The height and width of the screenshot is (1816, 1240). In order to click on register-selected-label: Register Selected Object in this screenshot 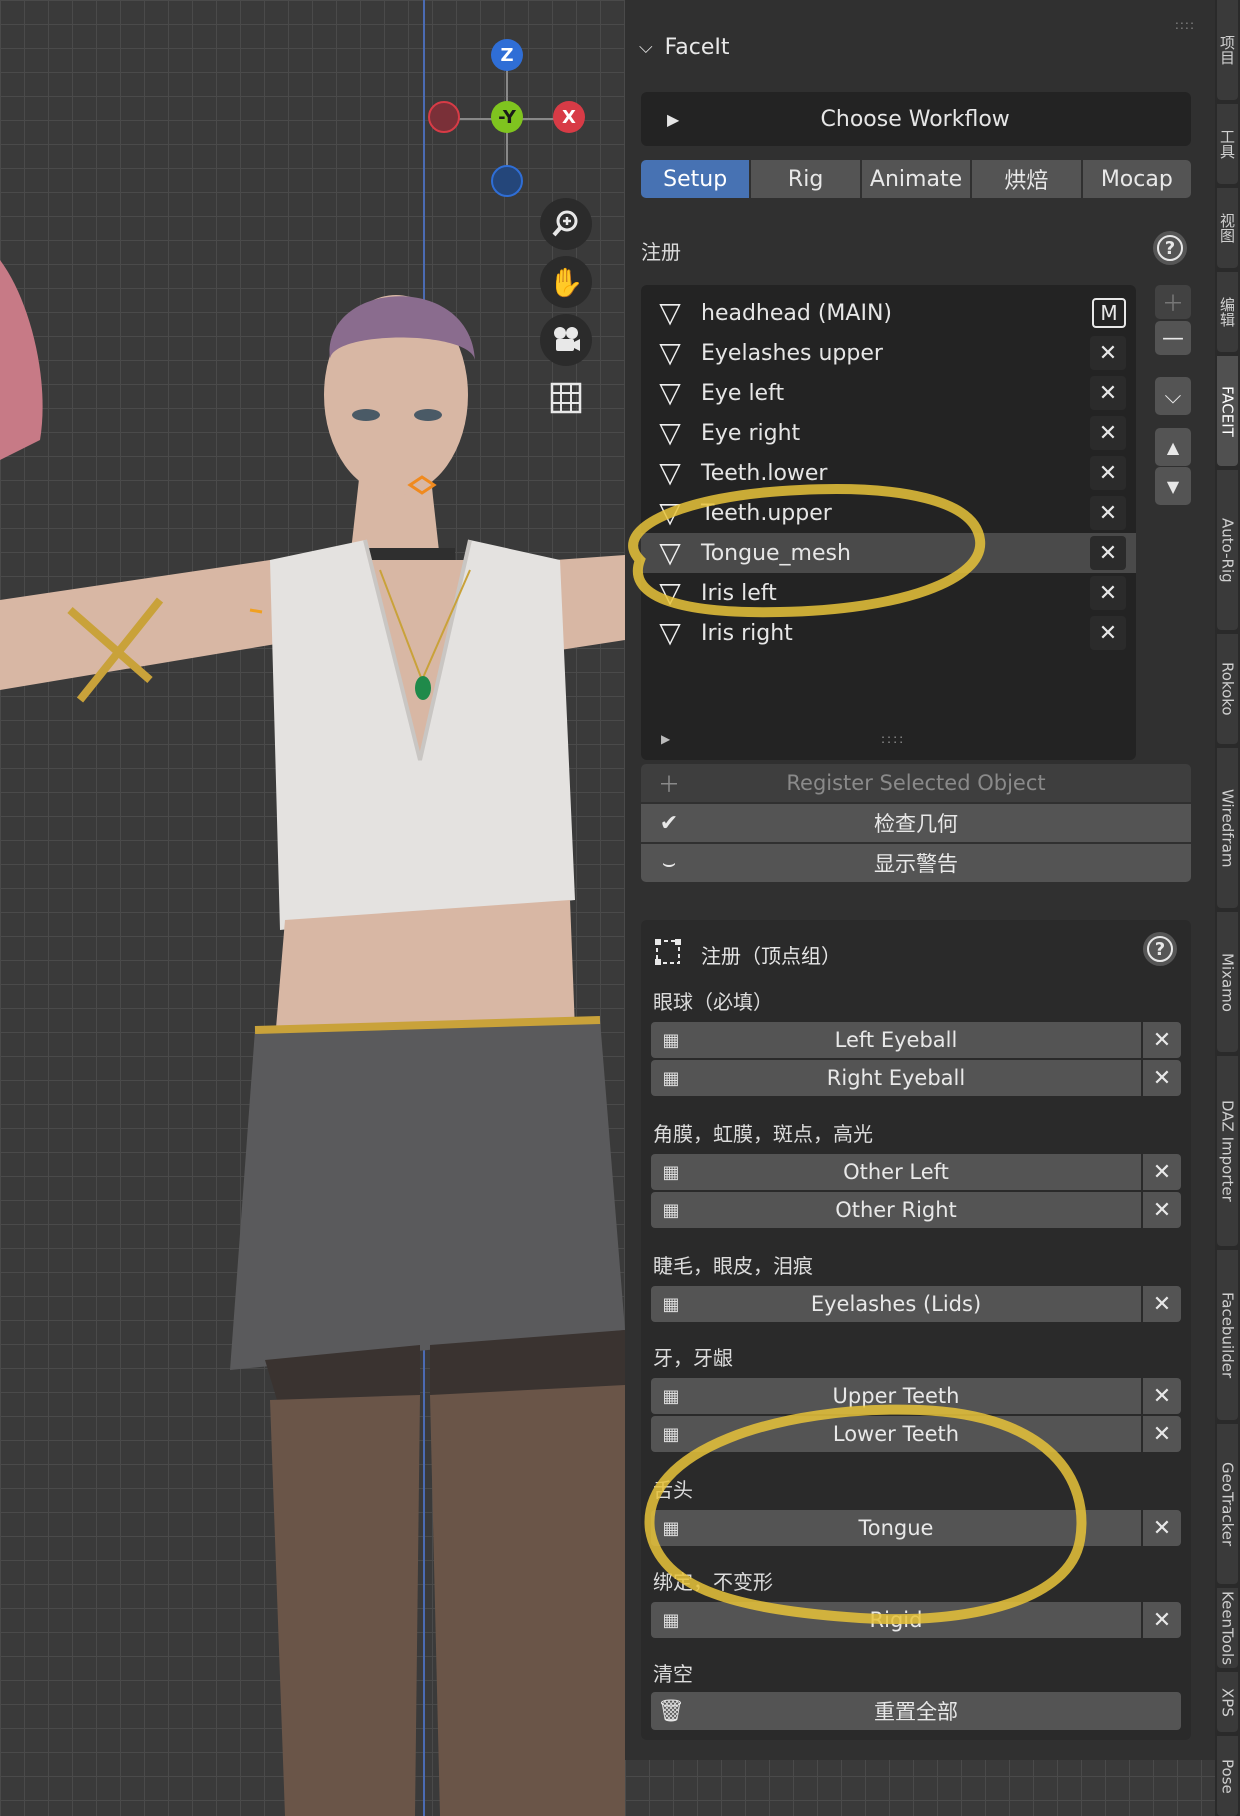, I will do `click(916, 783)`.